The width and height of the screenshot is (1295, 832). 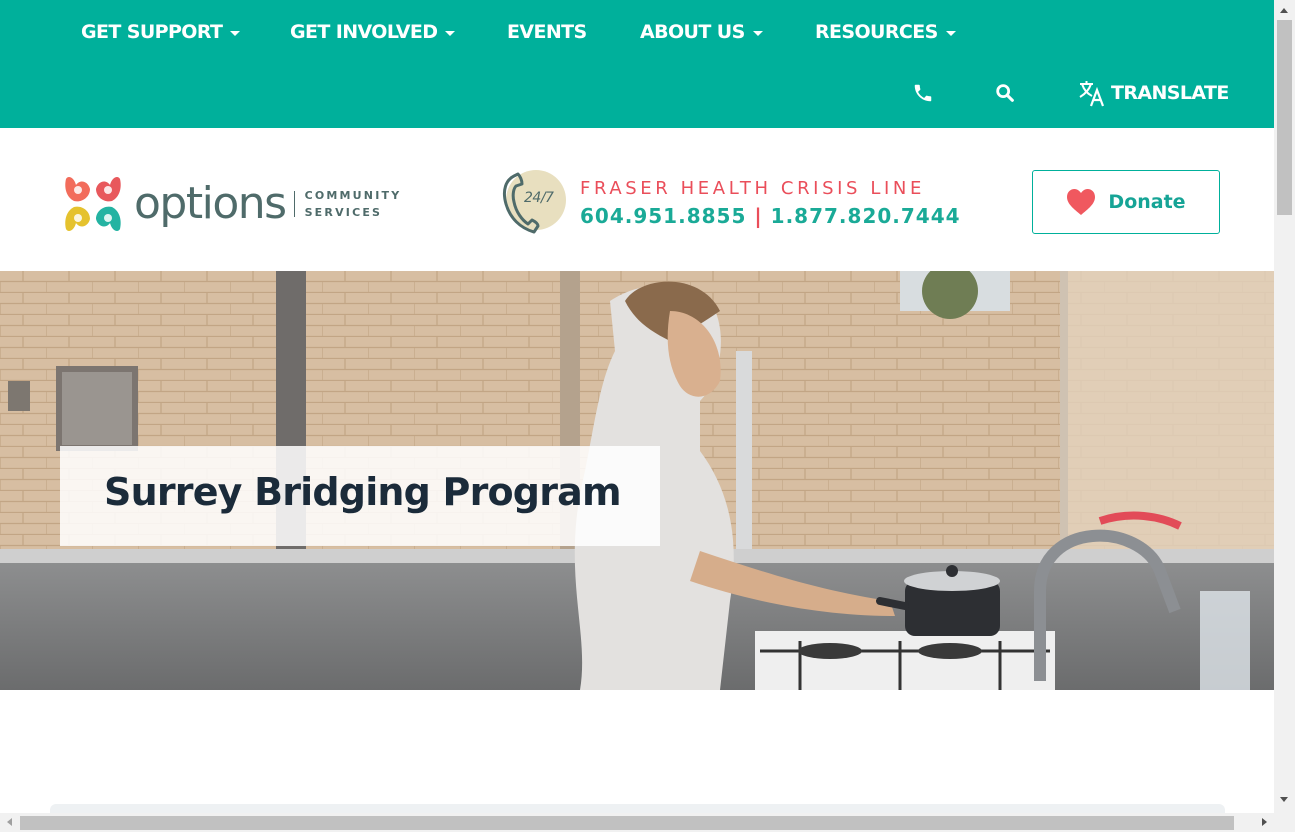 I want to click on translate-button: TRANSLATE, so click(x=1153, y=93).